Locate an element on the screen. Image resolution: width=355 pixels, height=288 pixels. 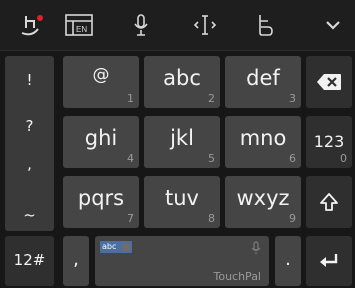
symbol-comma-key: , is located at coordinates (29, 164).